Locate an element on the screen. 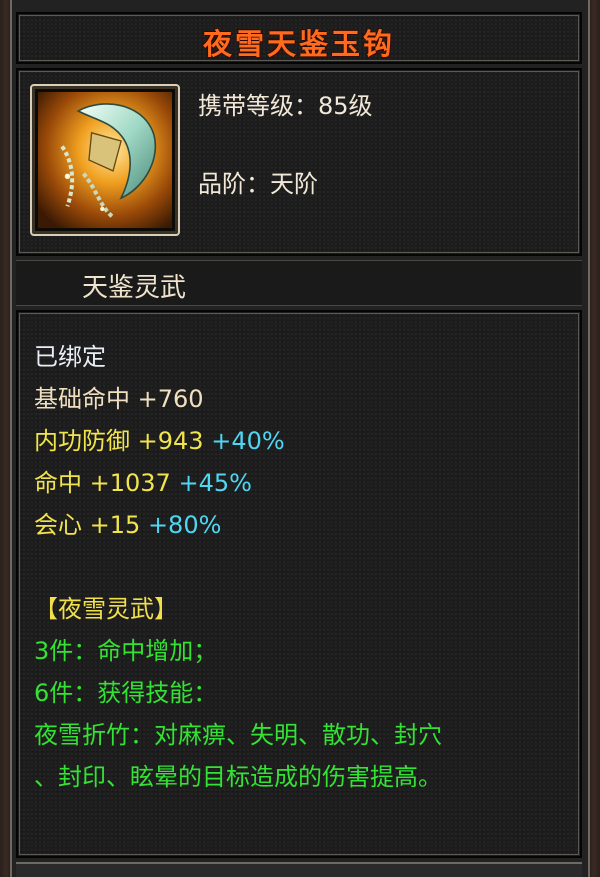 The width and height of the screenshot is (600, 877). stat-value: +760 is located at coordinates (170, 399).